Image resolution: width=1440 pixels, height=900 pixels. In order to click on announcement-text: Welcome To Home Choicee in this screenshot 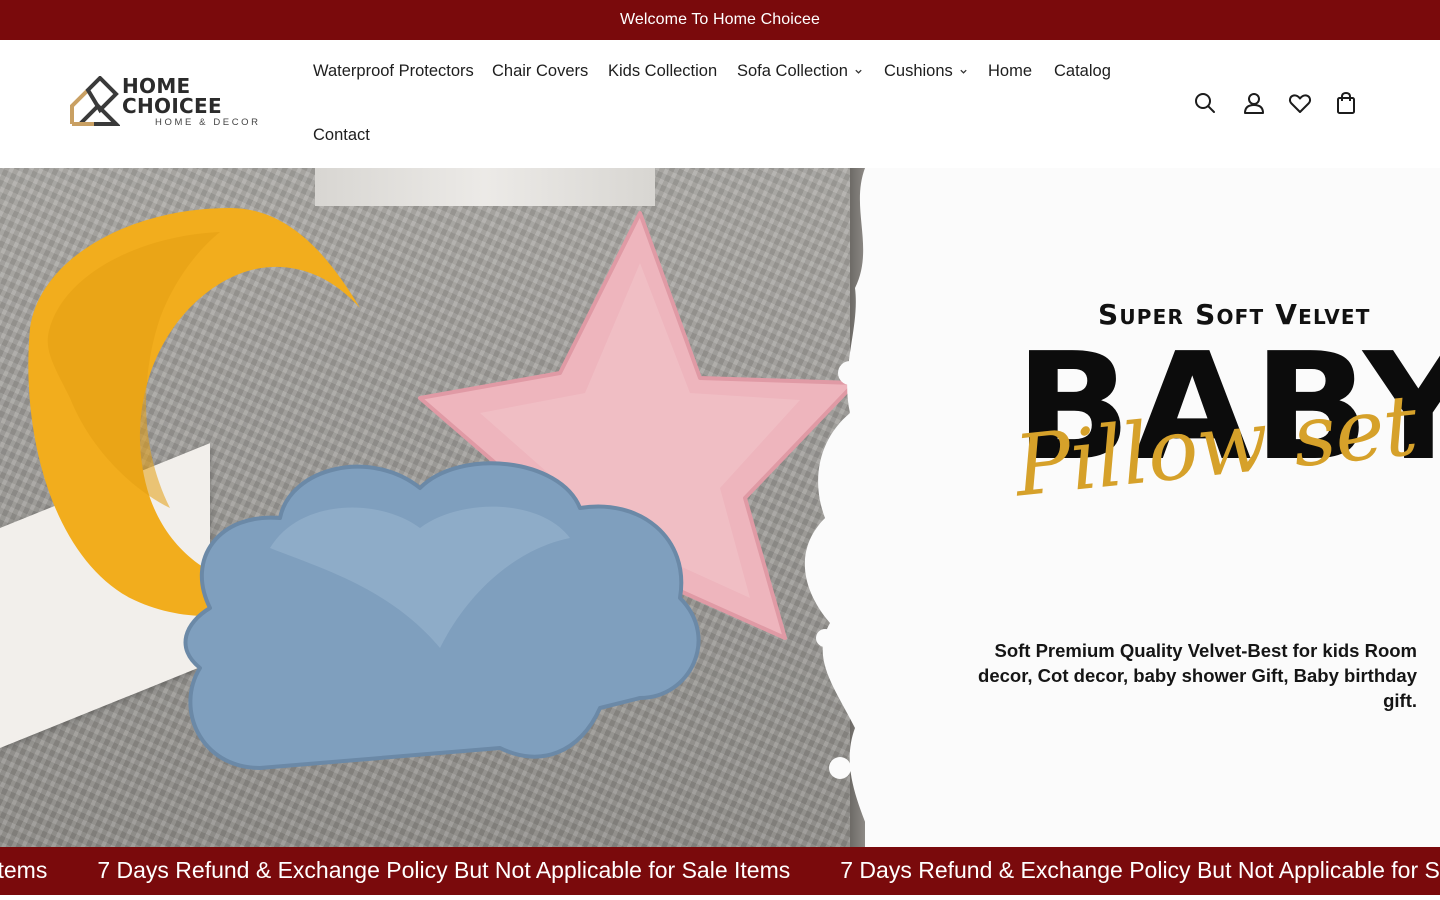, I will do `click(720, 19)`.